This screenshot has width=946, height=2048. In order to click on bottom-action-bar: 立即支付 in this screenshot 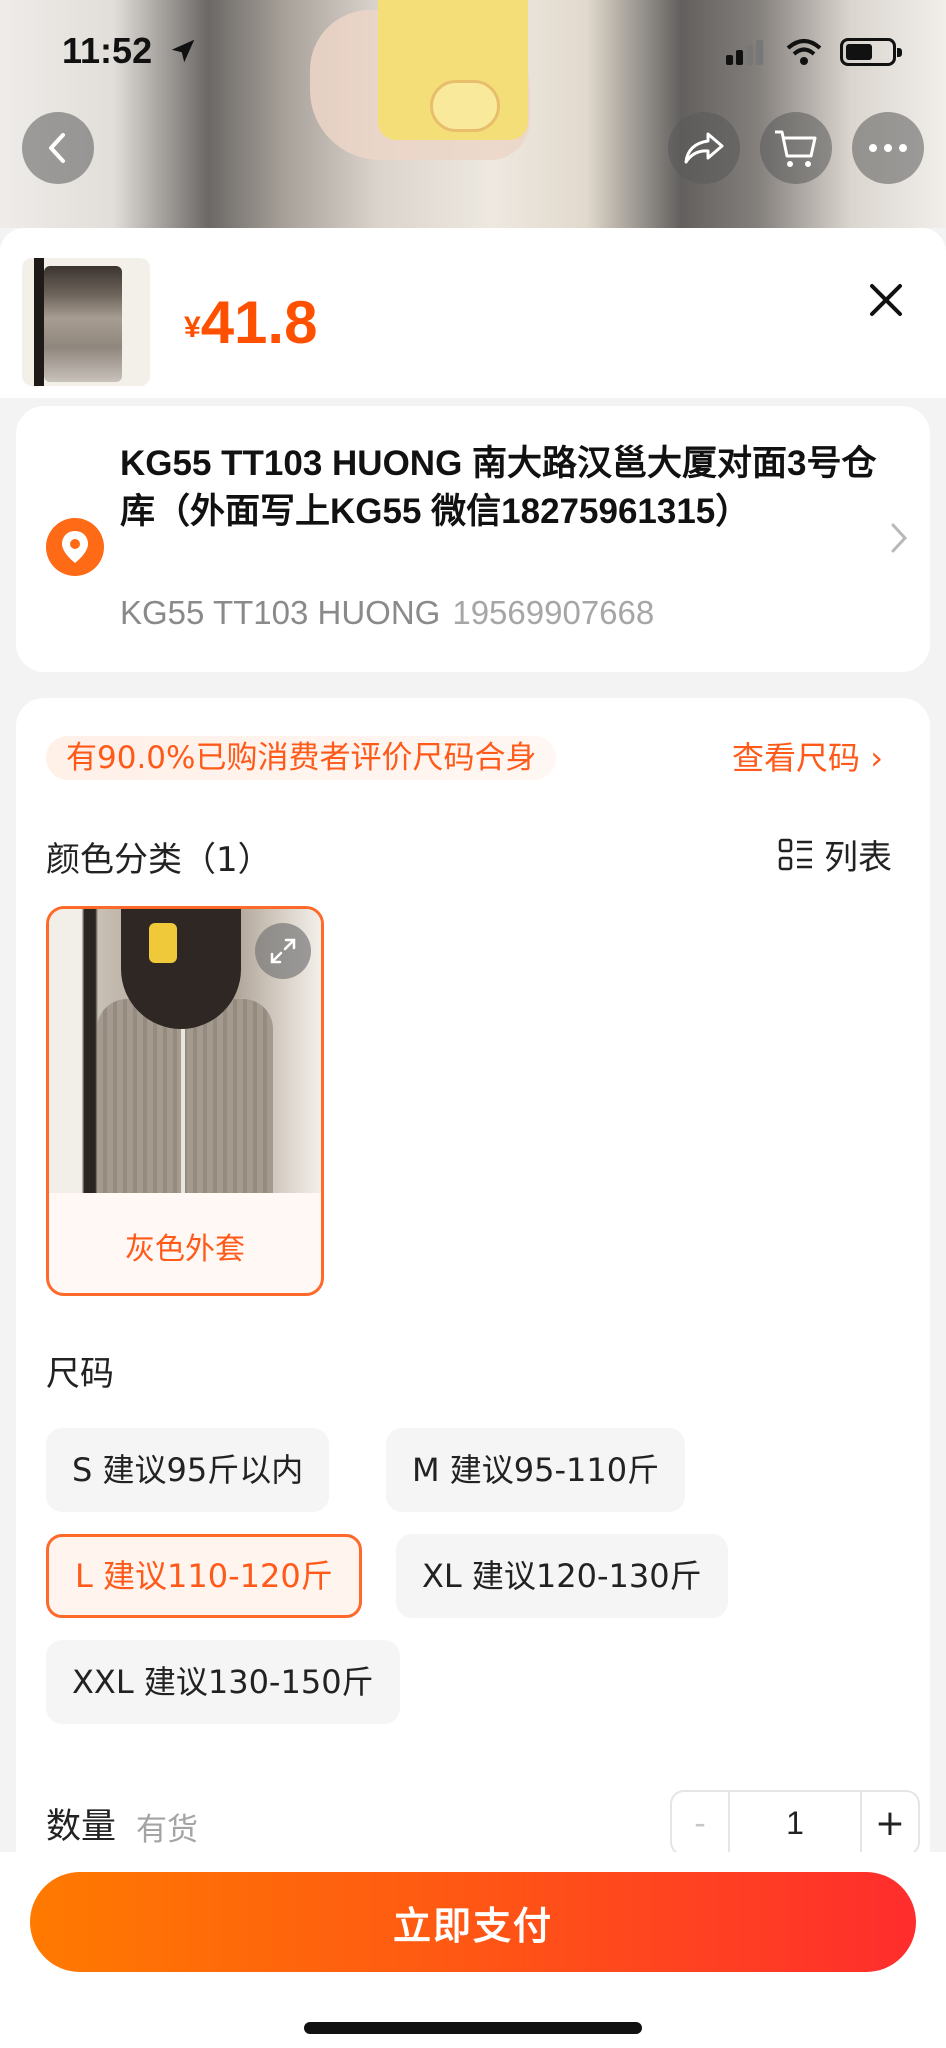, I will do `click(473, 1950)`.